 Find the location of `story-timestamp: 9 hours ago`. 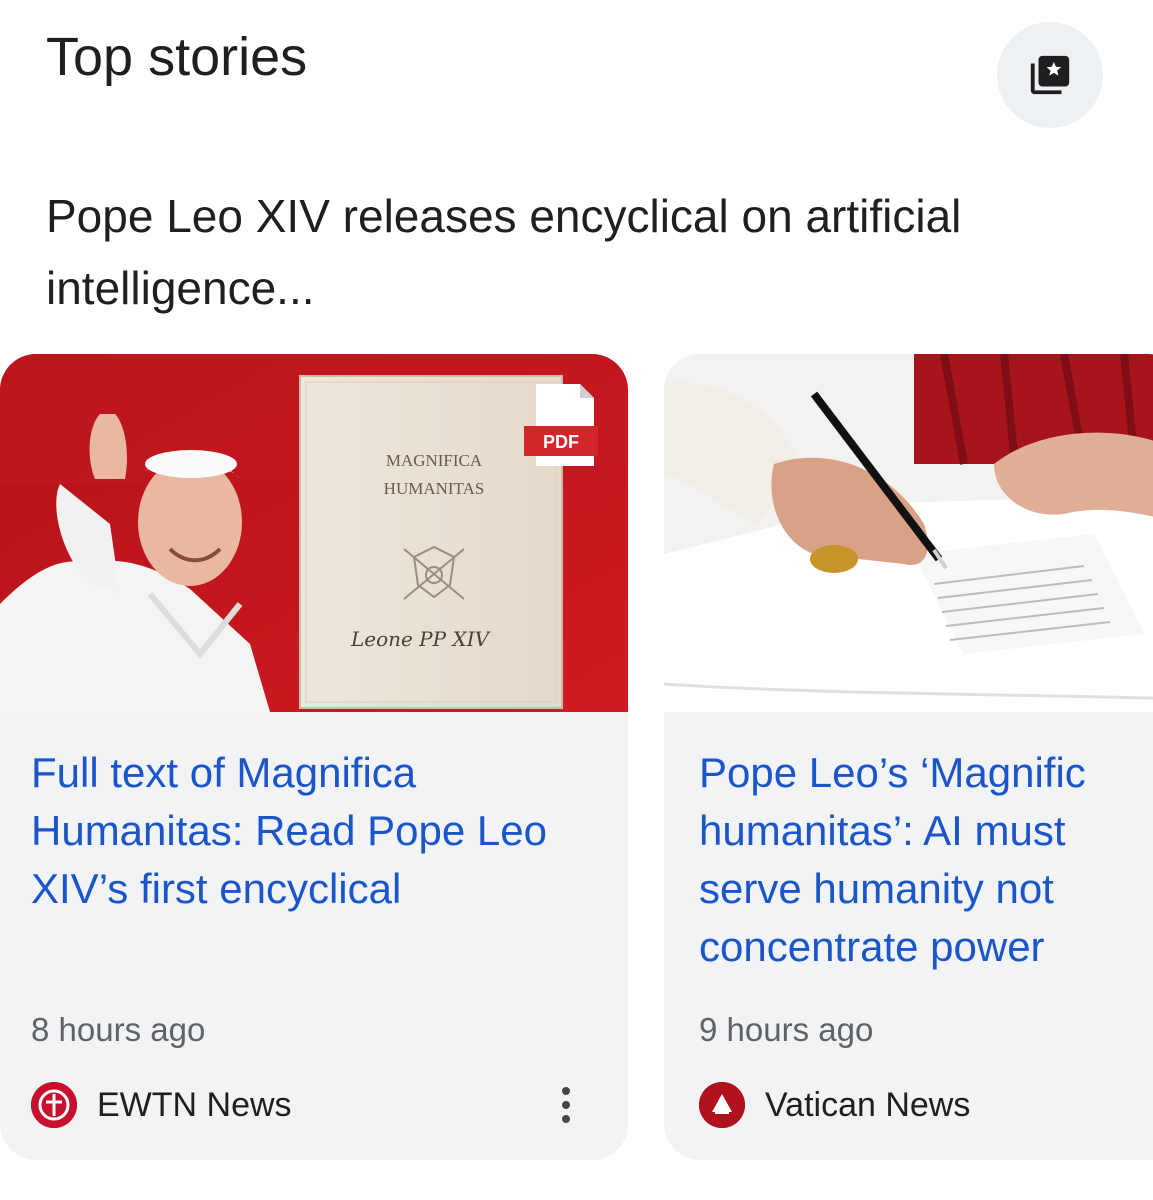

story-timestamp: 9 hours ago is located at coordinates (786, 1029).